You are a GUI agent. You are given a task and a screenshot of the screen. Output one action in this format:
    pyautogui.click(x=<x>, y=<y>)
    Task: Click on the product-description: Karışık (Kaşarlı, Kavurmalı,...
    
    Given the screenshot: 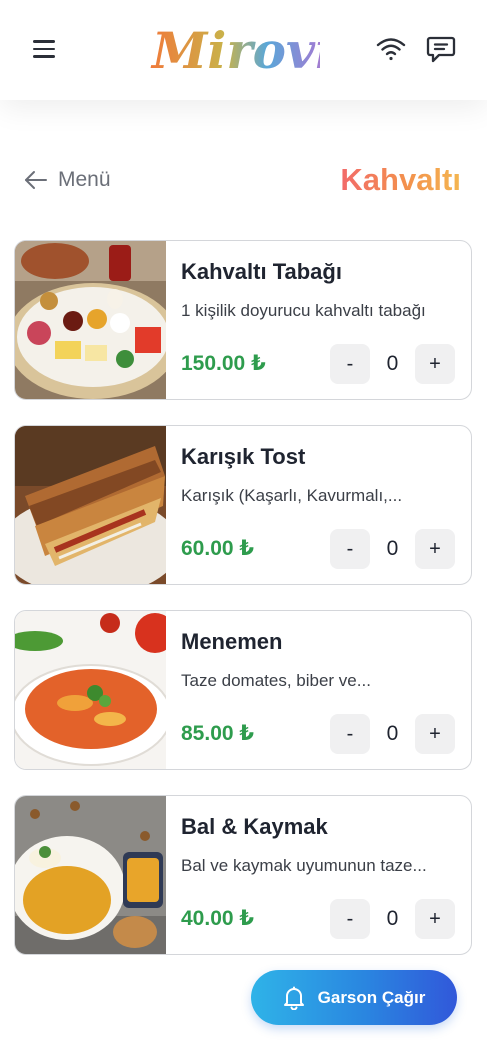 What is the action you would take?
    pyautogui.click(x=292, y=495)
    